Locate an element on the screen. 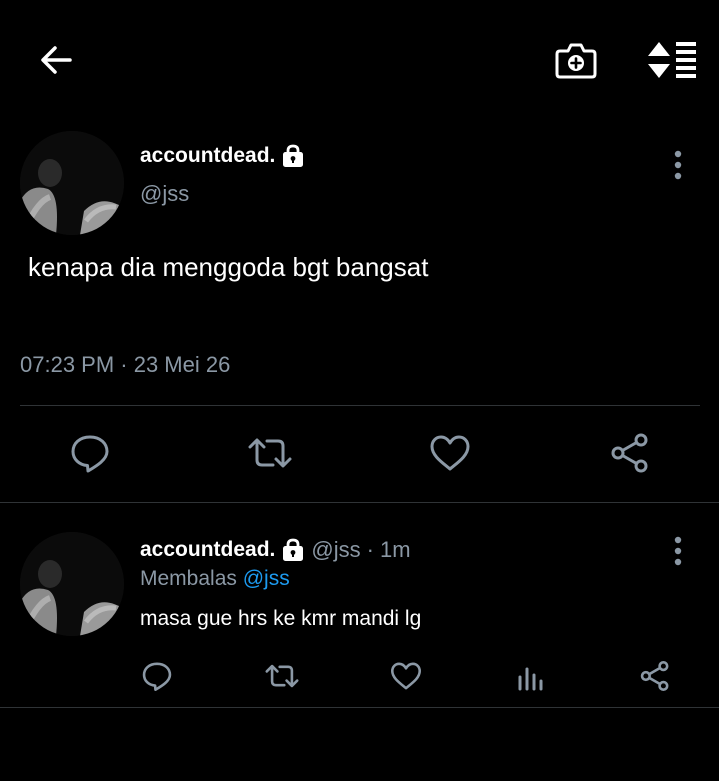 The image size is (719, 781). replying-to-link: @jss is located at coordinates (266, 578).